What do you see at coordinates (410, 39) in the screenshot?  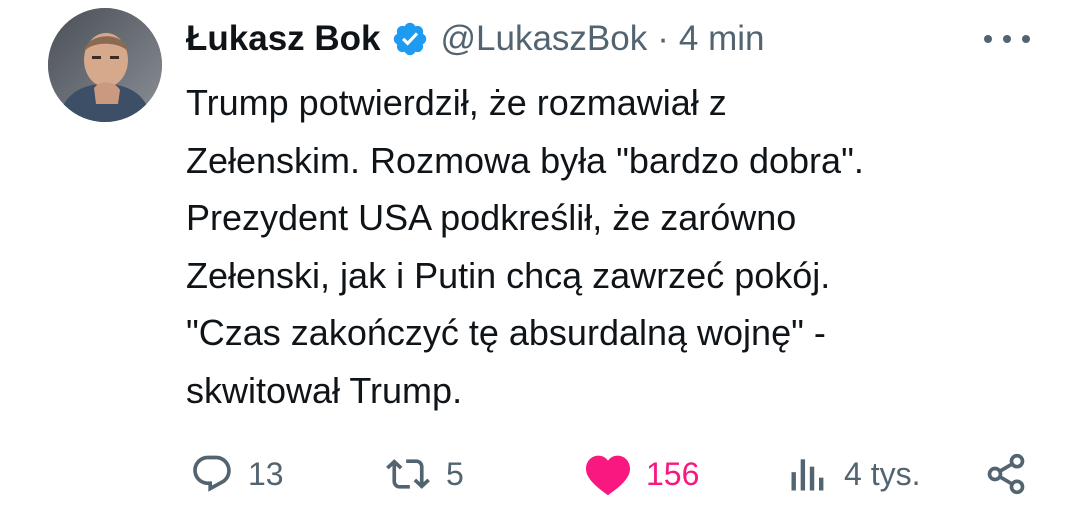 I see `verified-badge-icon` at bounding box center [410, 39].